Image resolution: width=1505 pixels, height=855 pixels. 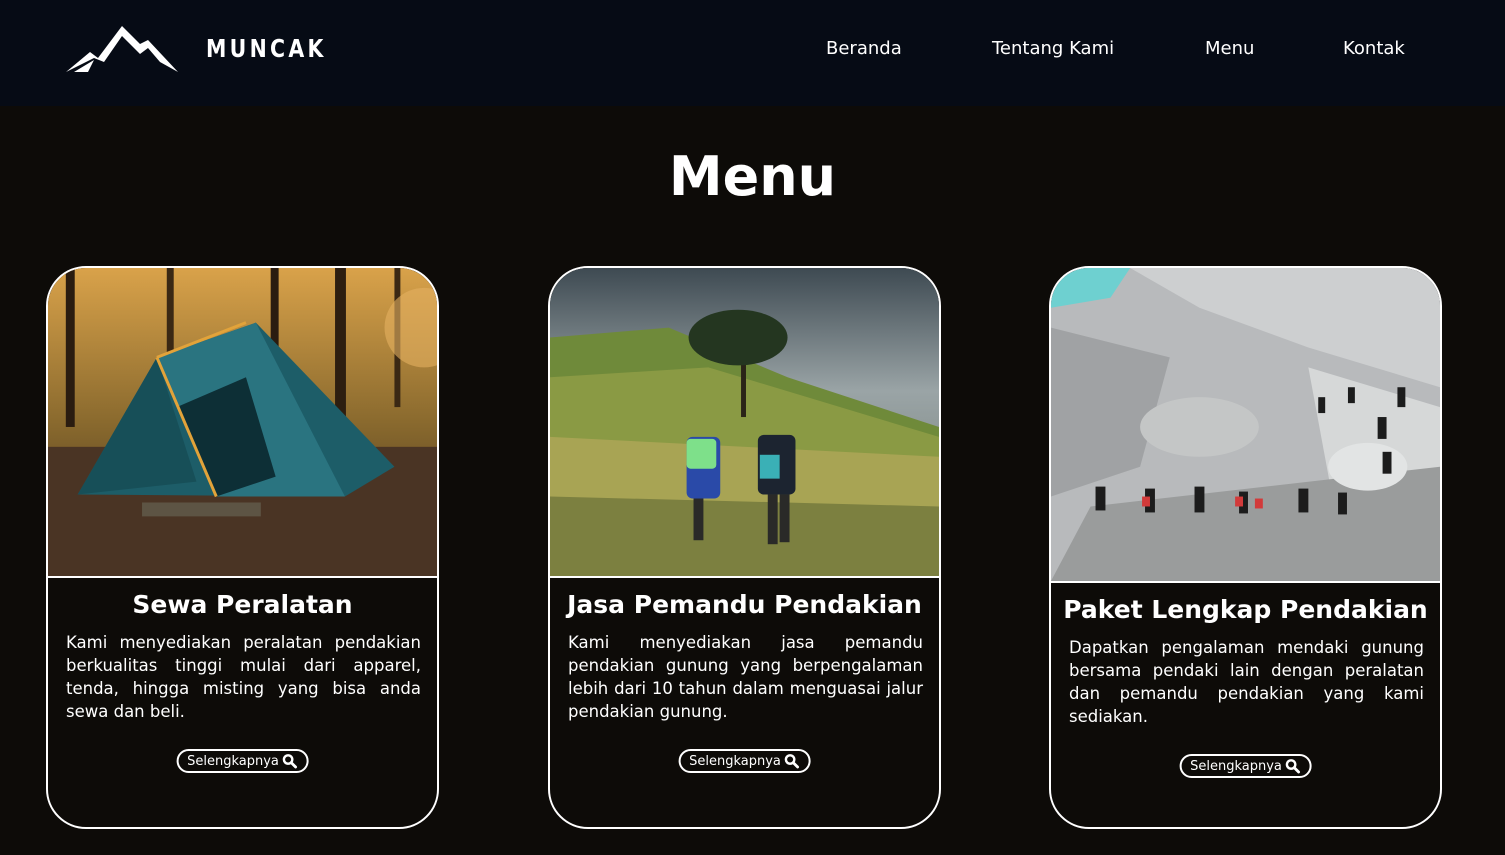 What do you see at coordinates (1245, 425) in the screenshot?
I see `volcanic-rocks-hikers-image` at bounding box center [1245, 425].